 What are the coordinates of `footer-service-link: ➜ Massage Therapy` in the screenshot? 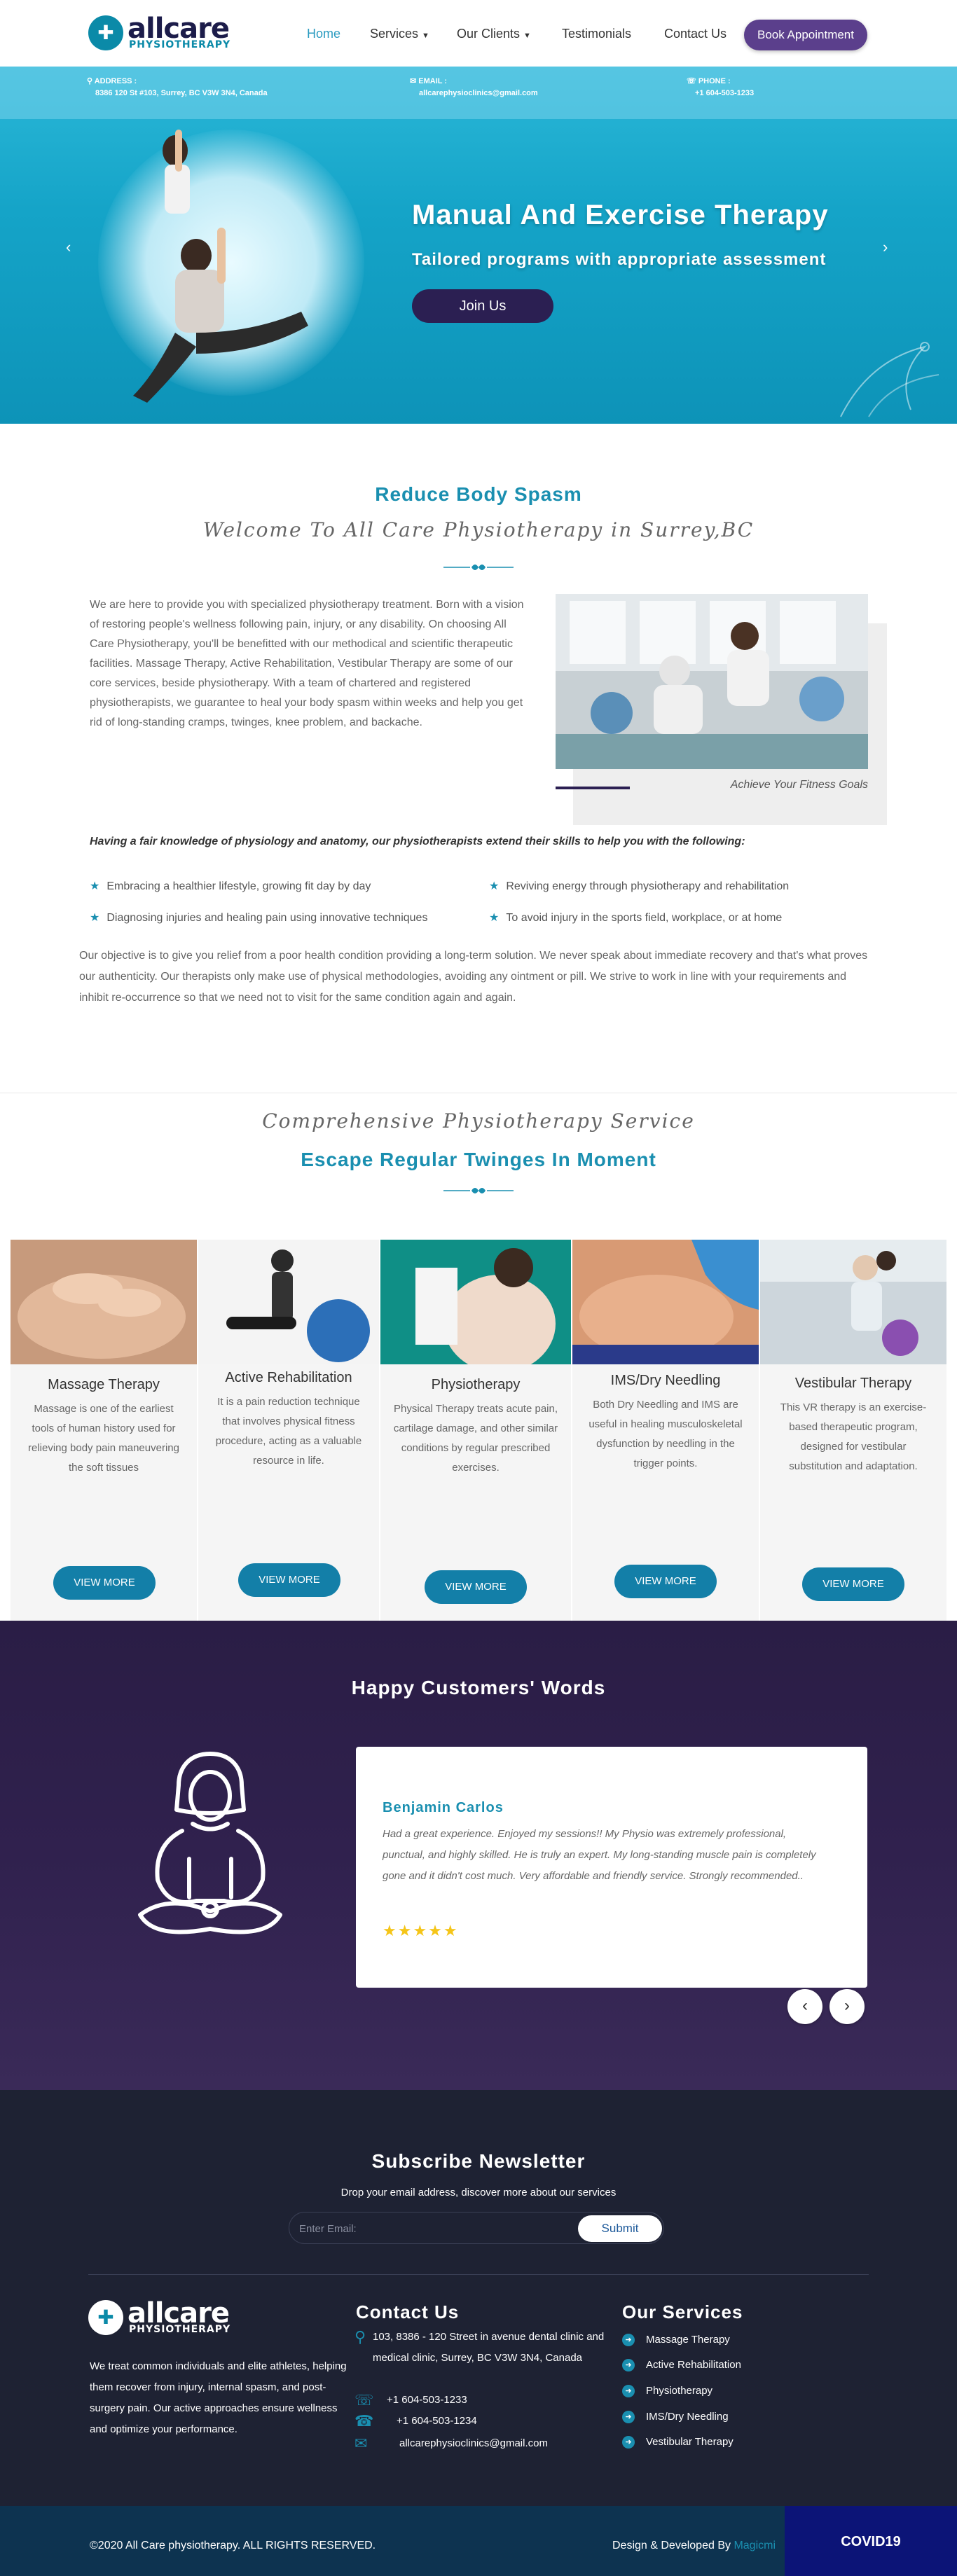 It's located at (676, 2340).